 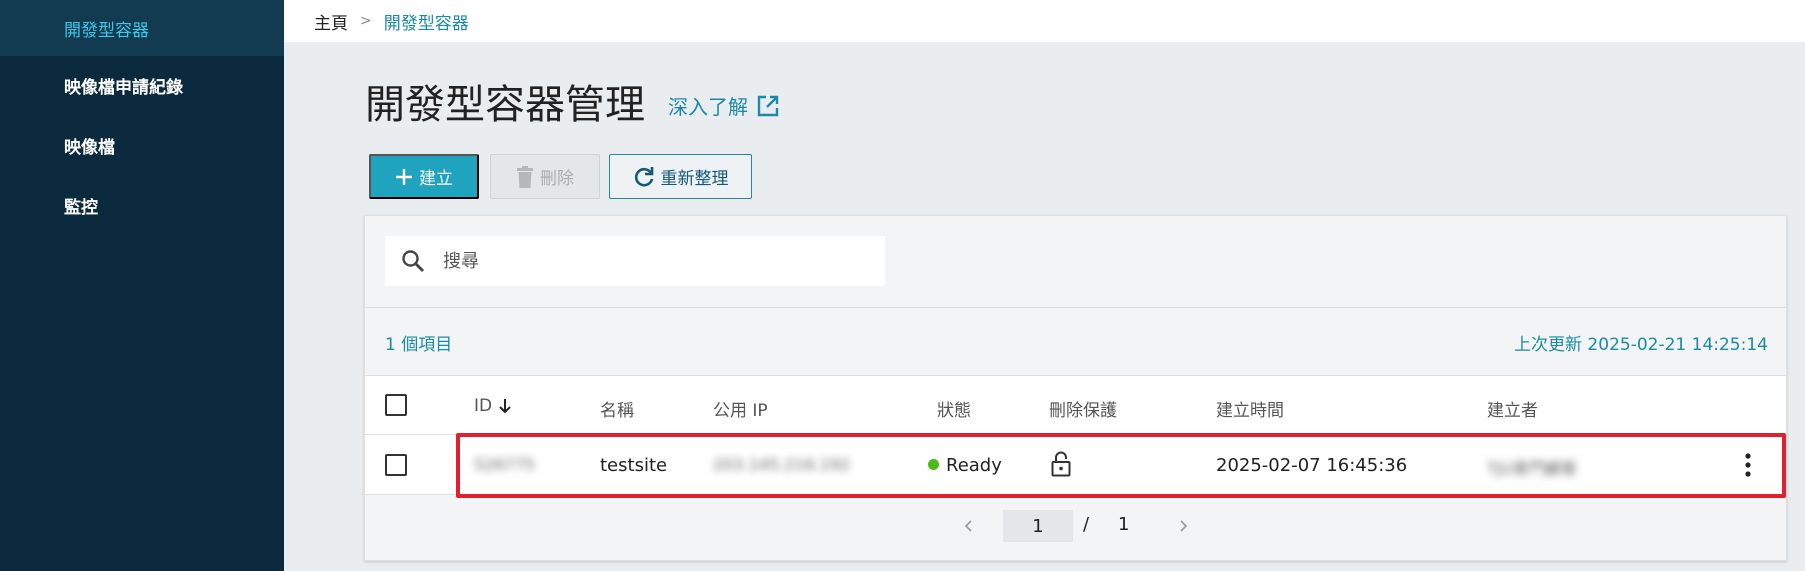 What do you see at coordinates (954, 408) in the screenshot?
I see `column-header-status: 狀態` at bounding box center [954, 408].